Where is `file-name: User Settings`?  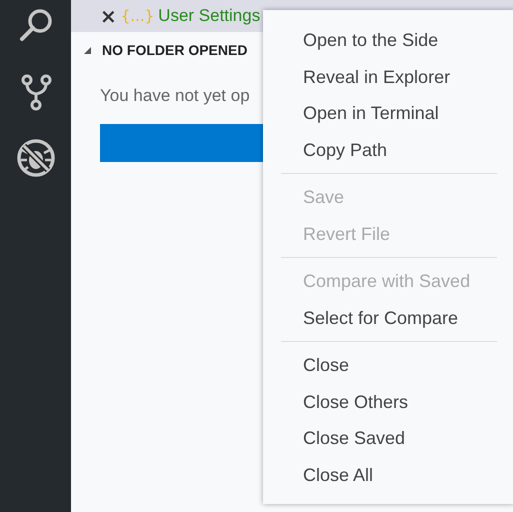 file-name: User Settings is located at coordinates (209, 16).